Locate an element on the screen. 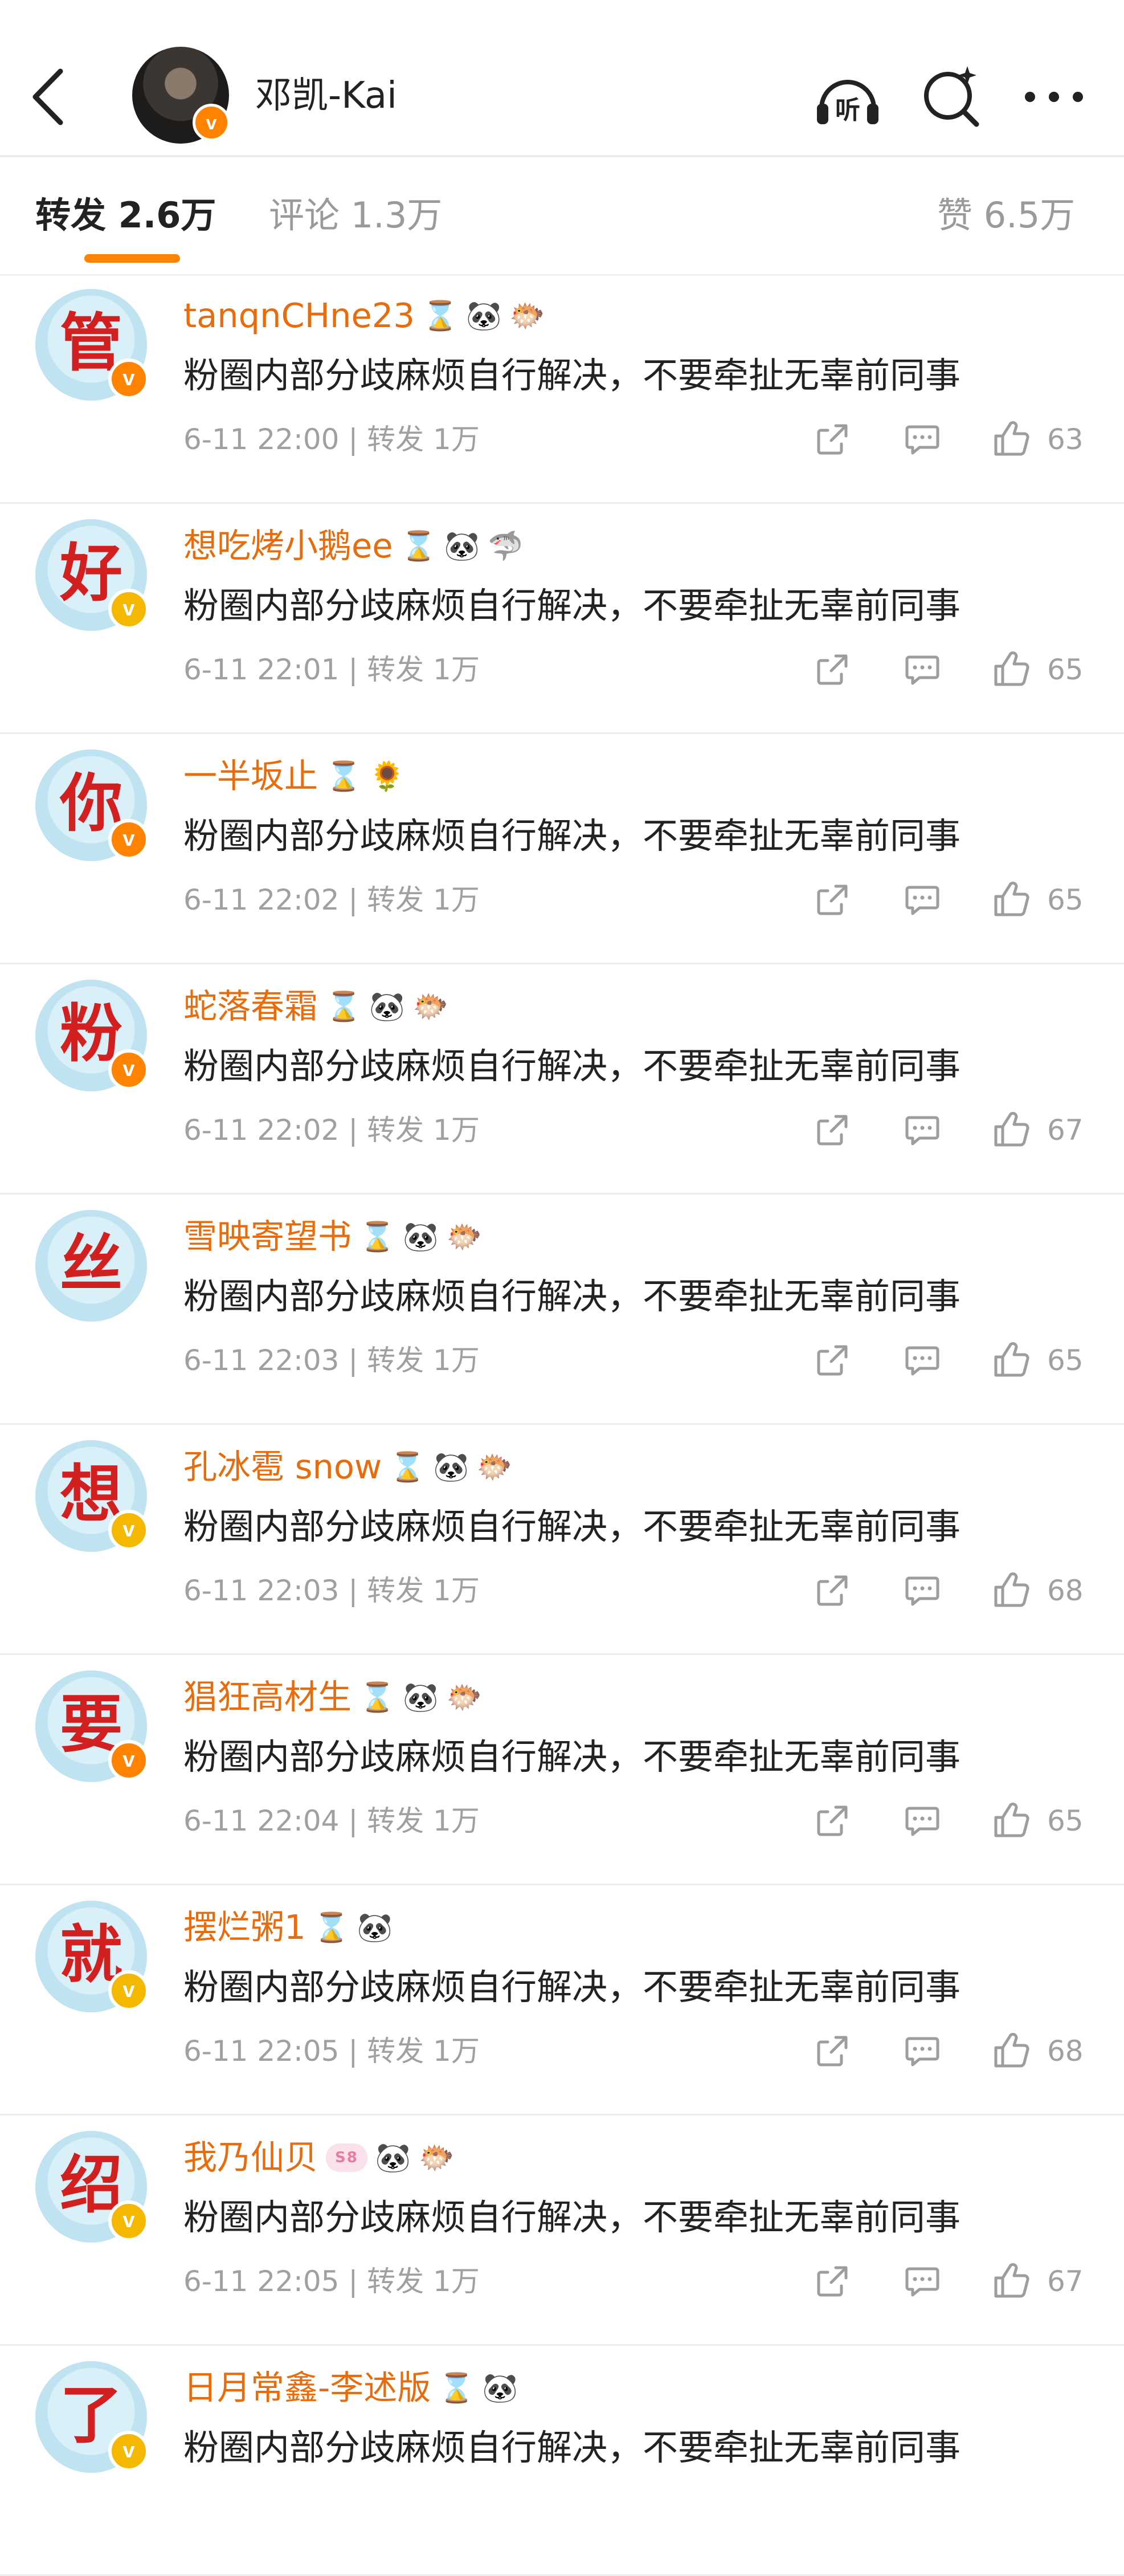  back-arrow-icon is located at coordinates (47, 97).